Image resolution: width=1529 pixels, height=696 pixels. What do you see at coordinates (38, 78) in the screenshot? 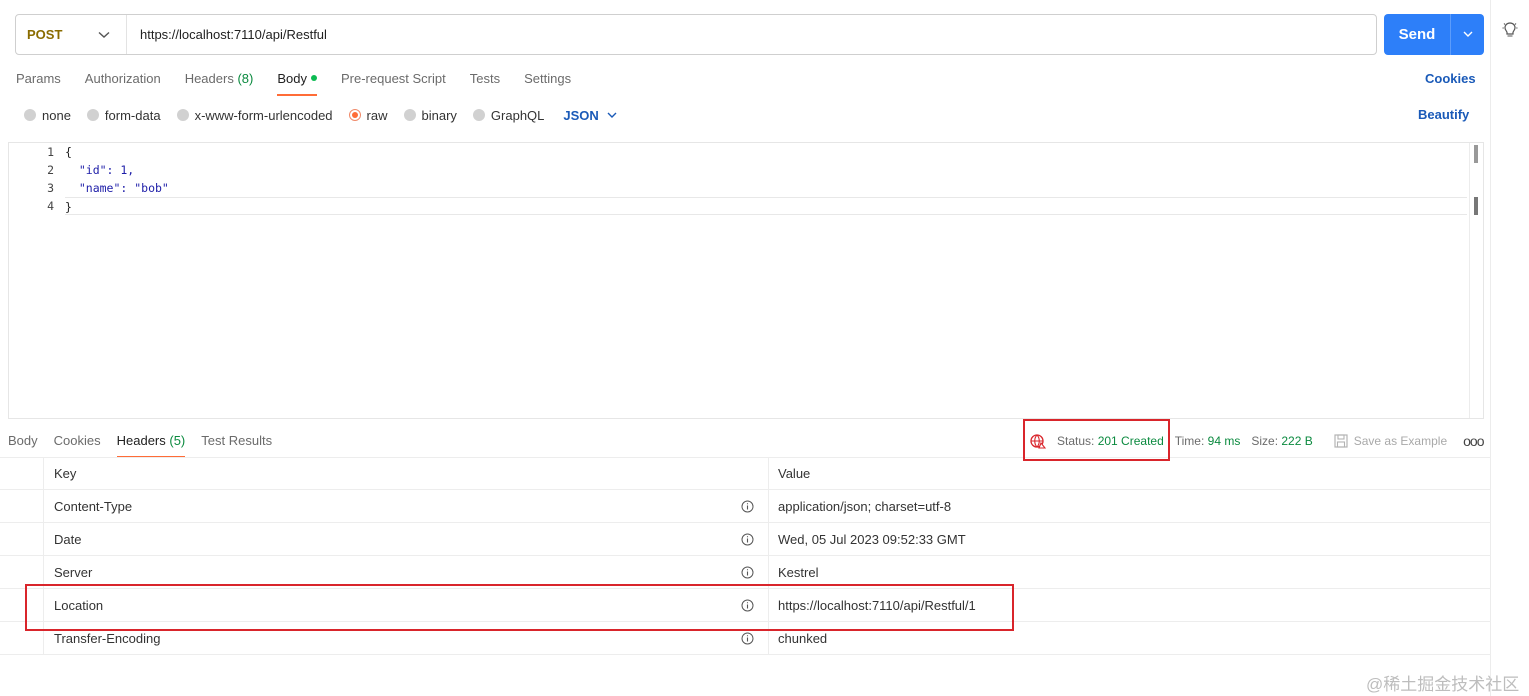
I see `tab-label: Params` at bounding box center [38, 78].